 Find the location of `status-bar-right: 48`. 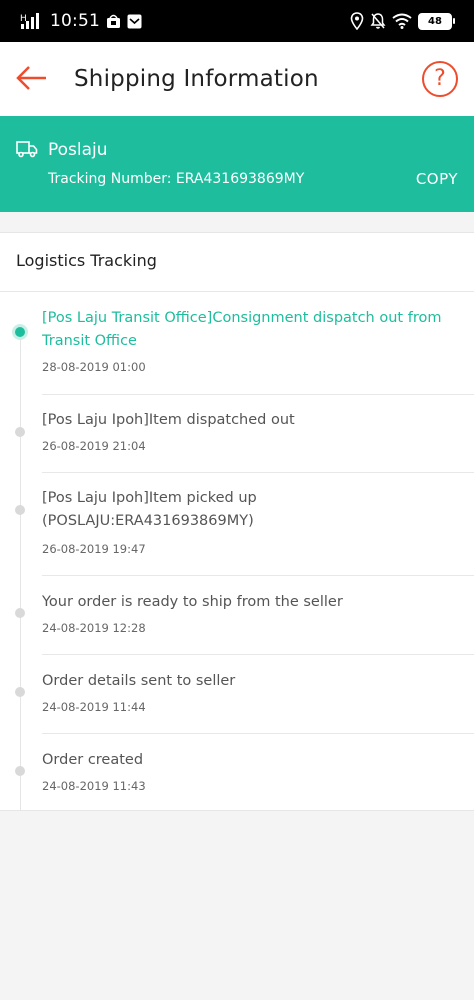

status-bar-right: 48 is located at coordinates (402, 21).